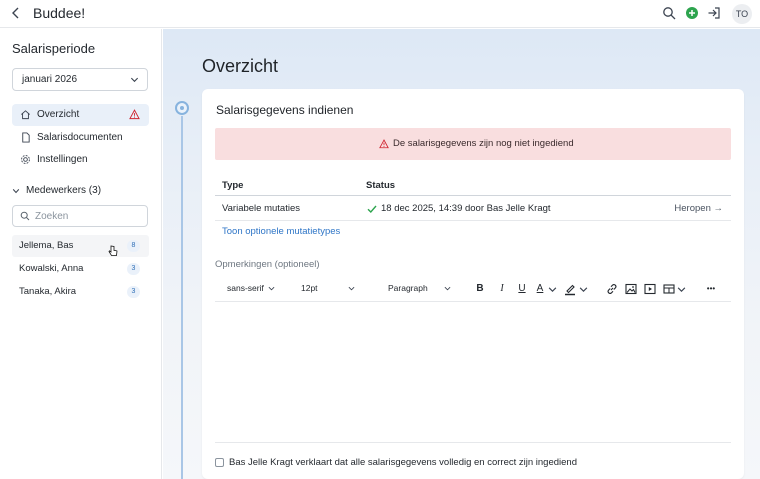 Image resolution: width=760 pixels, height=479 pixels. Describe the element at coordinates (58, 114) in the screenshot. I see `sidebar-item-label: Overzicht` at that location.